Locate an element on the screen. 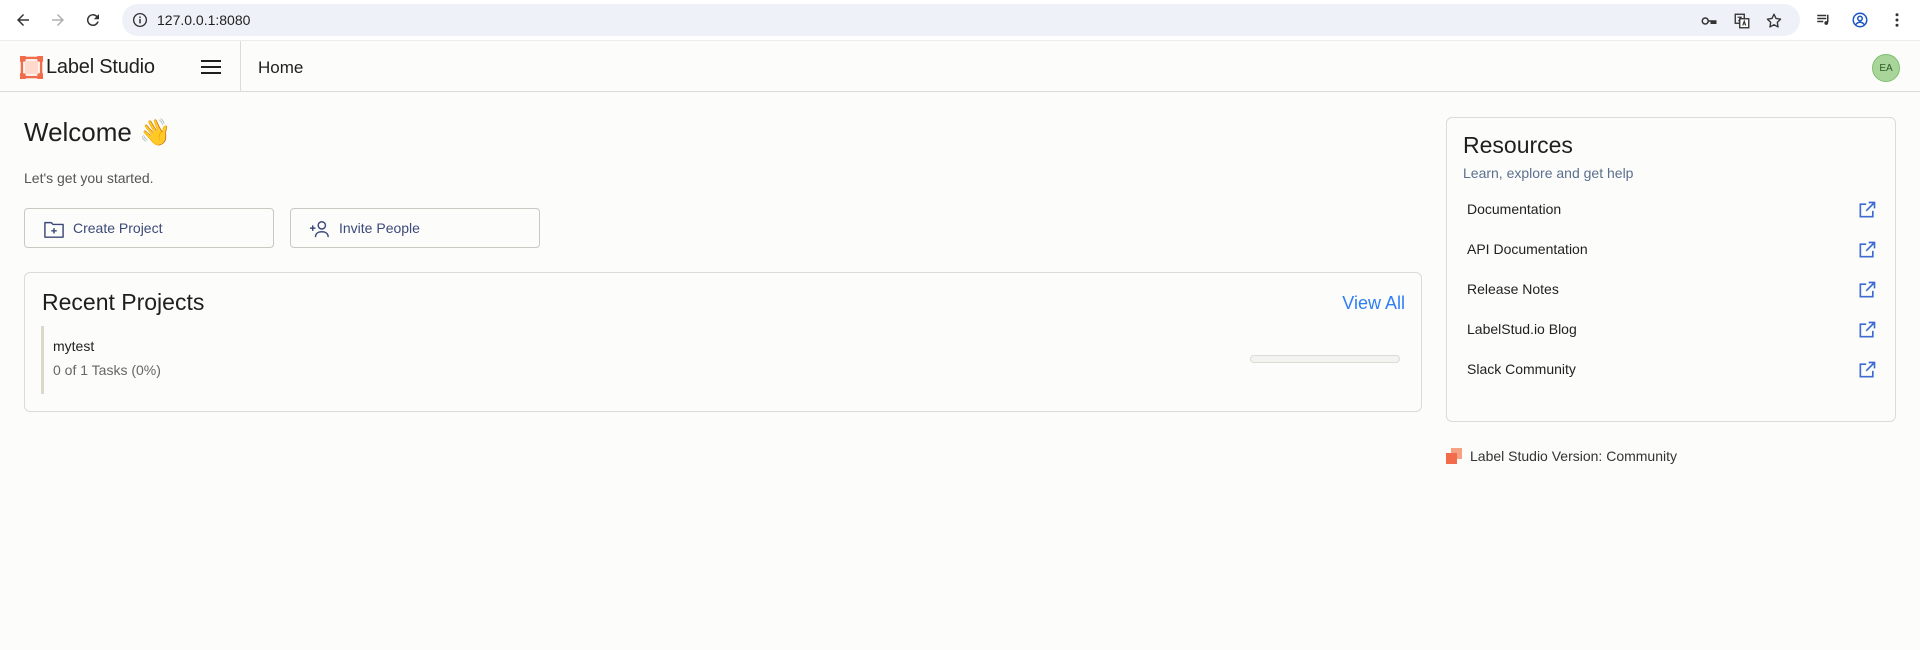  resource-link-blog: LabelStud.io Blog is located at coordinates (1672, 330).